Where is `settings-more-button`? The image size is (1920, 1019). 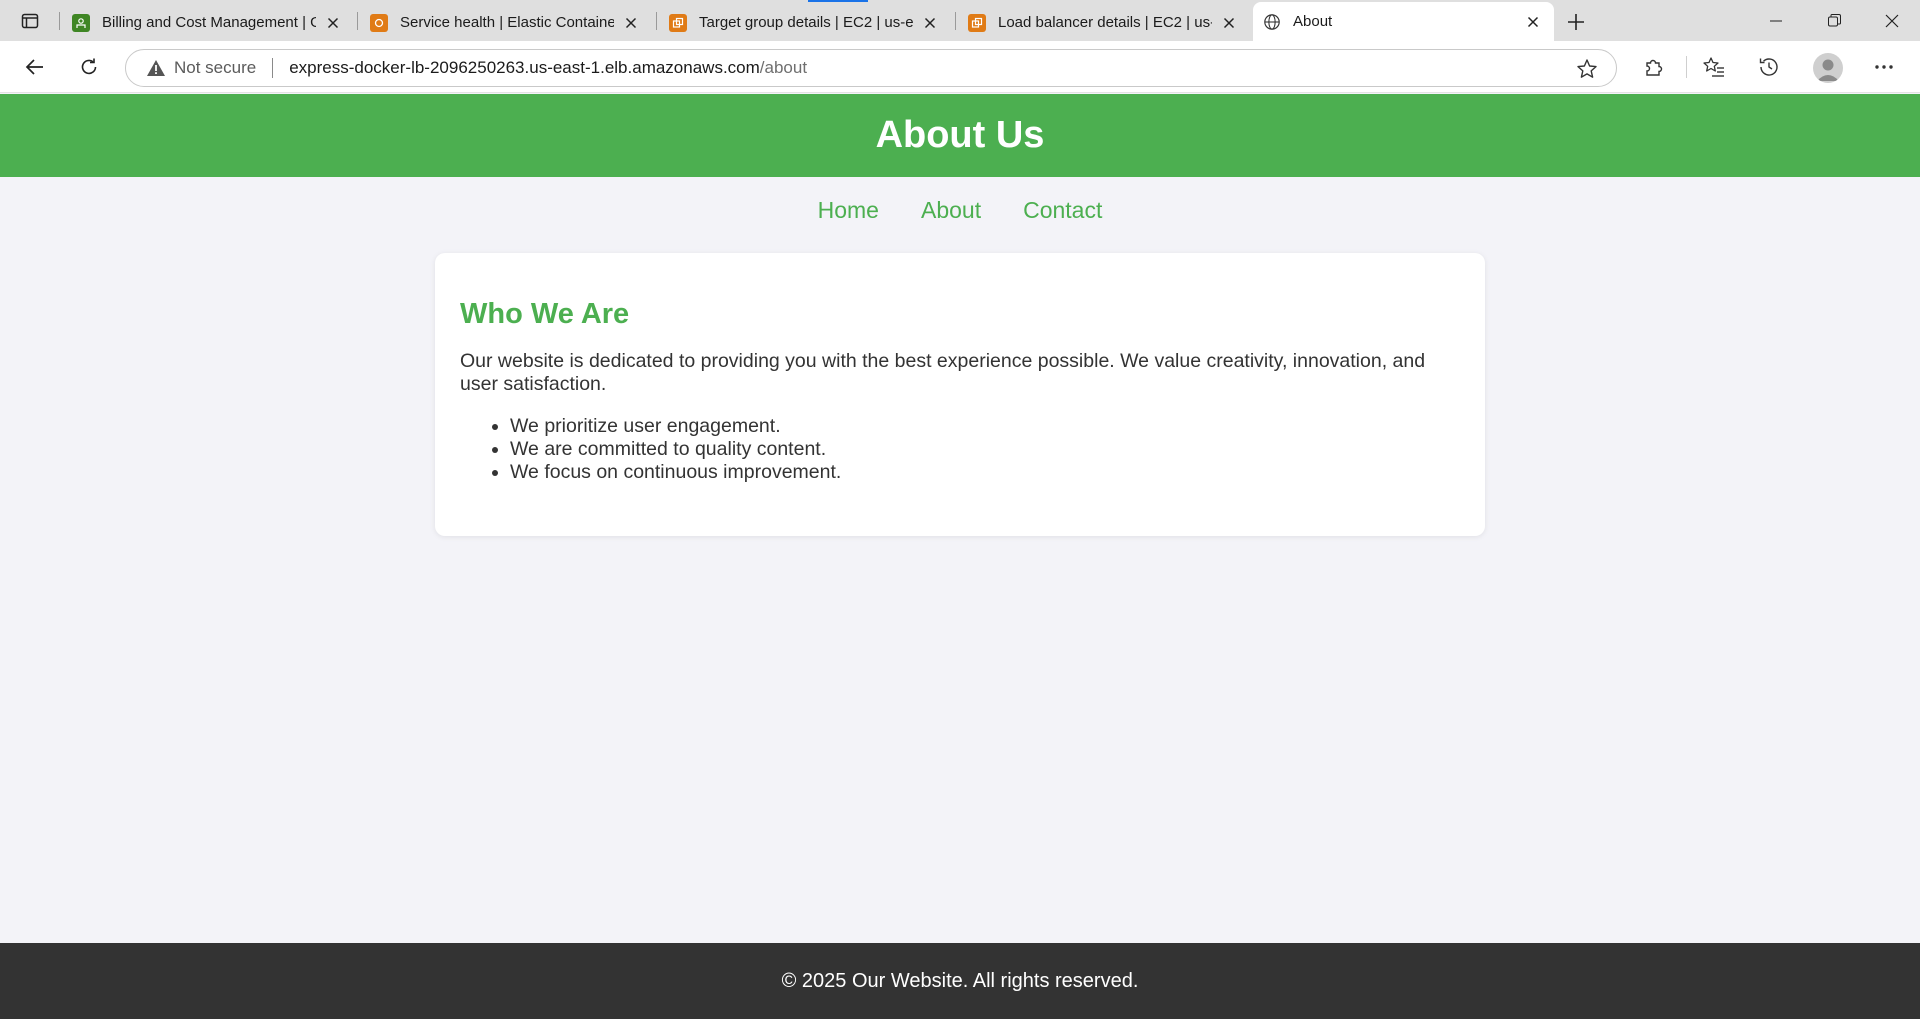 settings-more-button is located at coordinates (1884, 67).